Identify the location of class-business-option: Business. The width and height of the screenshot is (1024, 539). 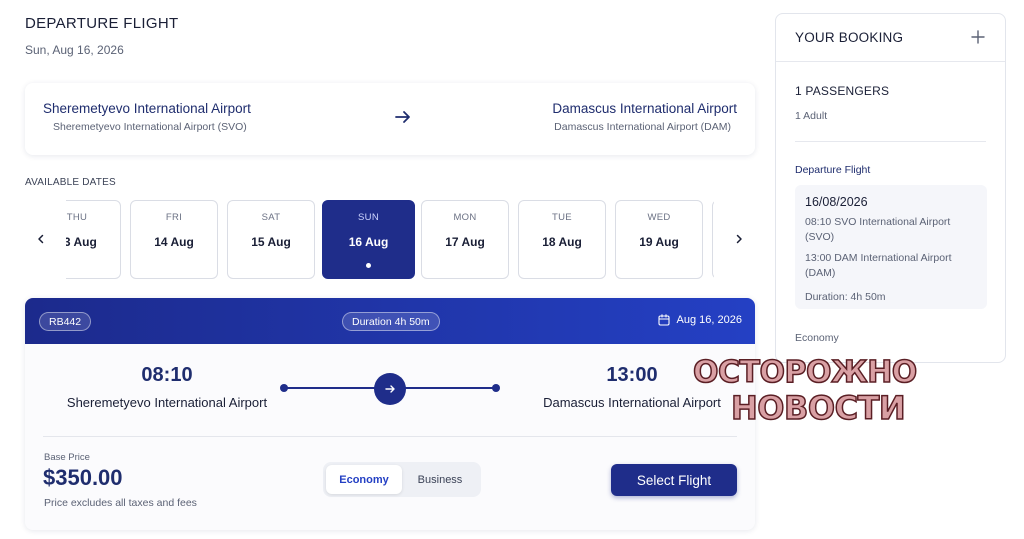
(440, 479).